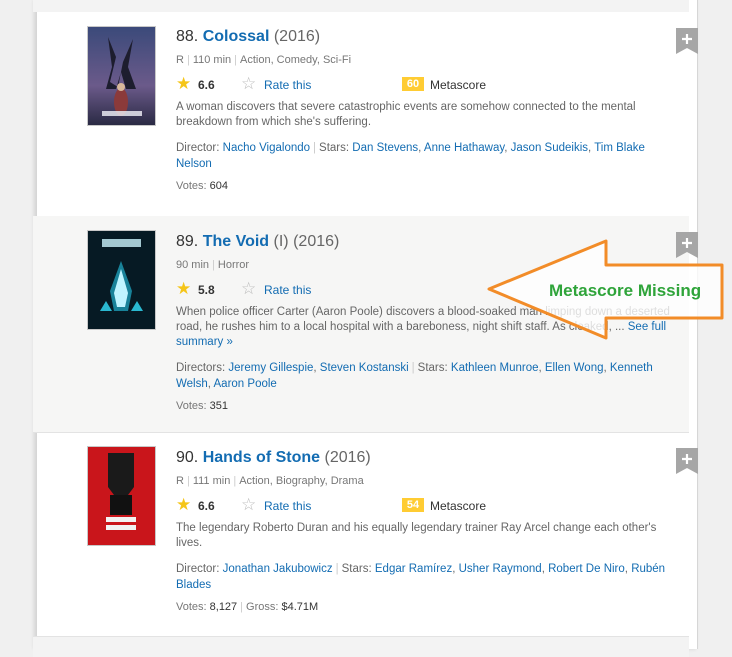 The image size is (732, 657). I want to click on annotation-label: Metascore Missing, so click(625, 290).